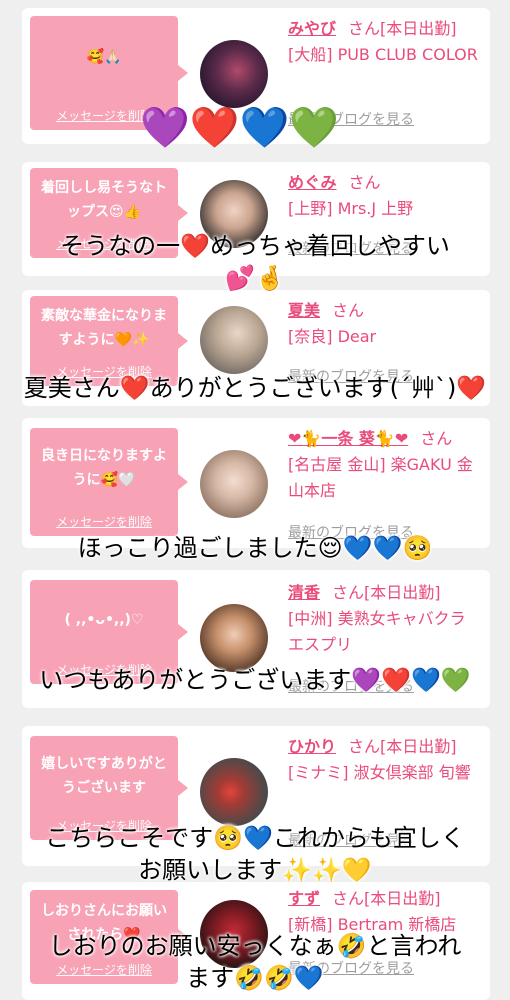 The width and height of the screenshot is (510, 1000). I want to click on shop-name: [大船] PUB CLUB COLOR, so click(385, 55).